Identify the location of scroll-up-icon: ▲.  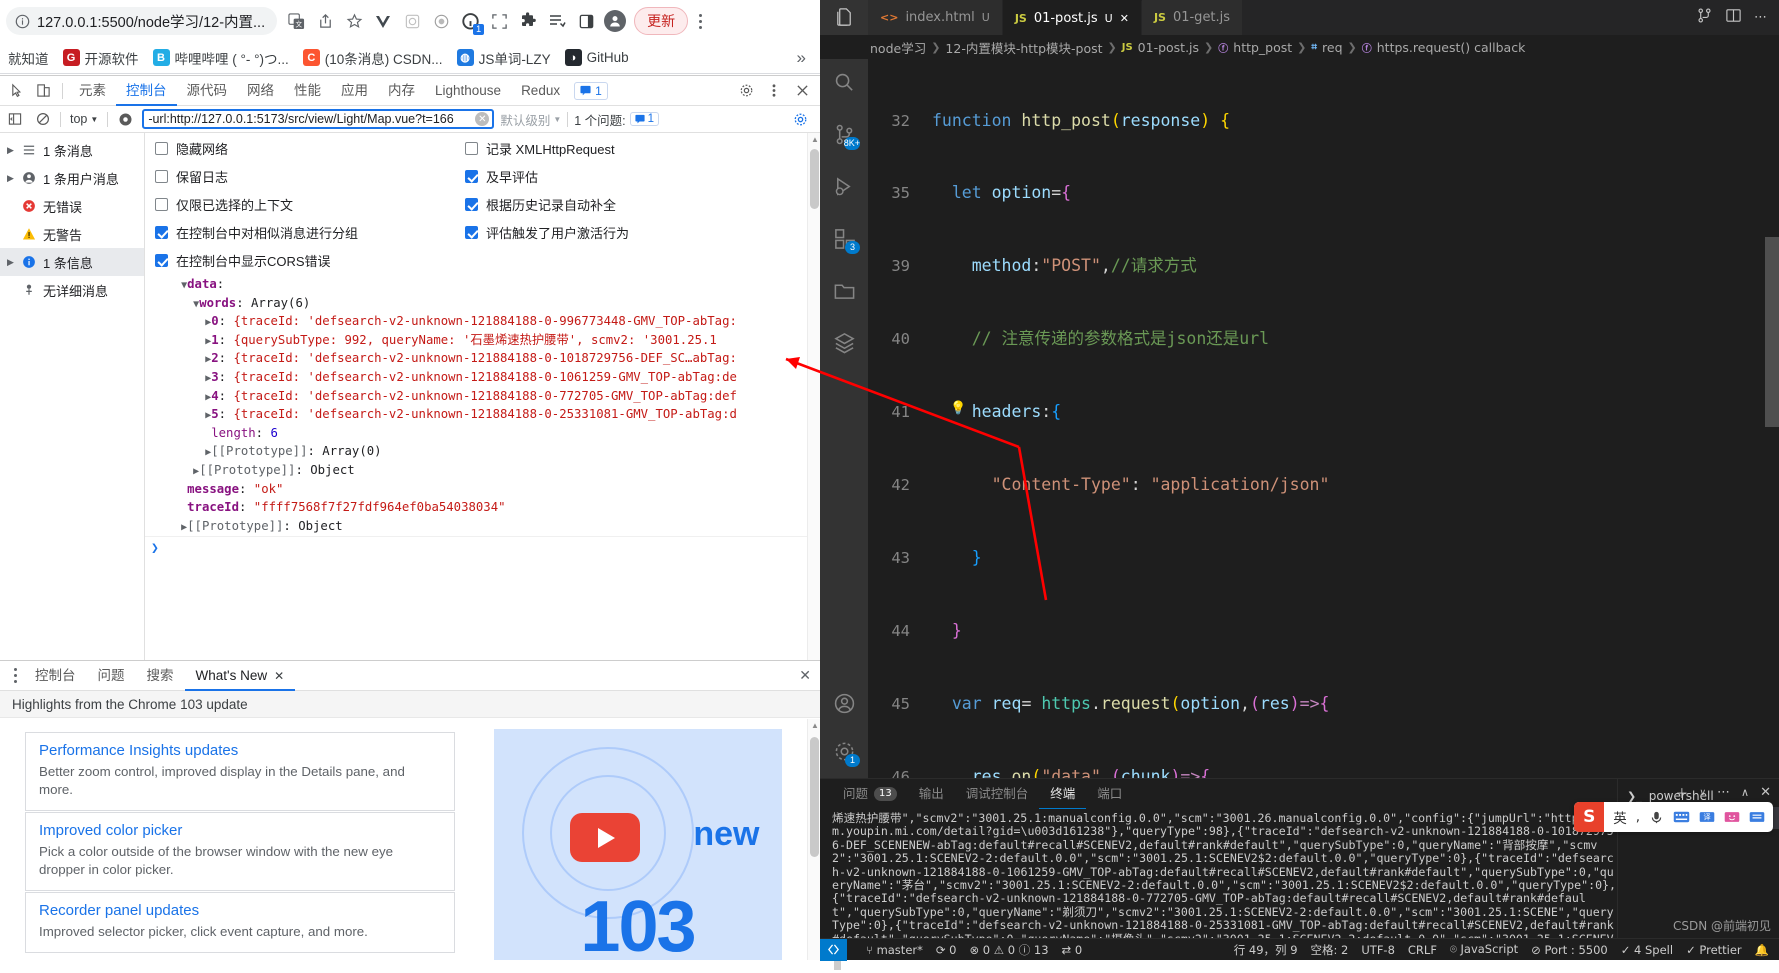
(815, 139).